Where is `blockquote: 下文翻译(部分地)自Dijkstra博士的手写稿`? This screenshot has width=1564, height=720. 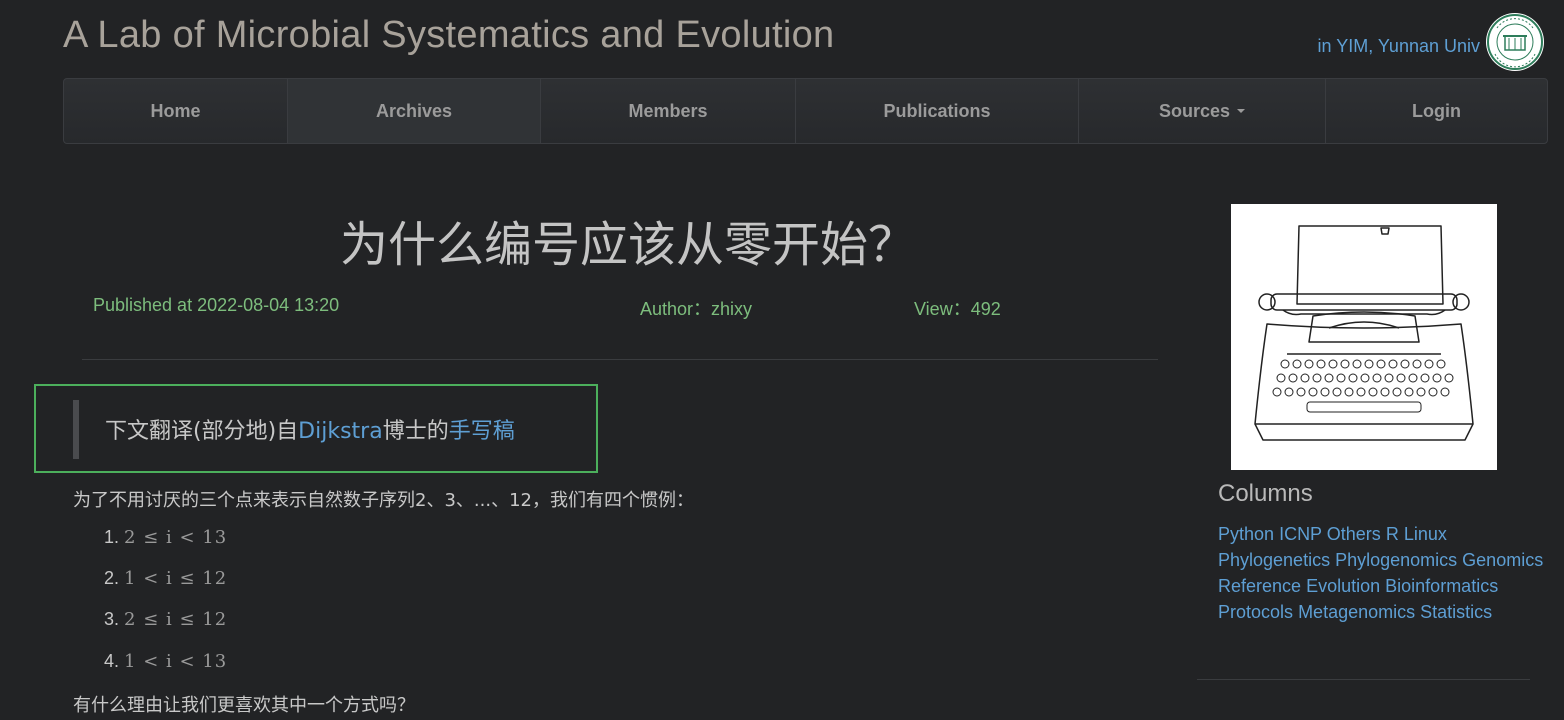
blockquote: 下文翻译(部分地)自Dijkstra博士的手写稿 is located at coordinates (310, 429).